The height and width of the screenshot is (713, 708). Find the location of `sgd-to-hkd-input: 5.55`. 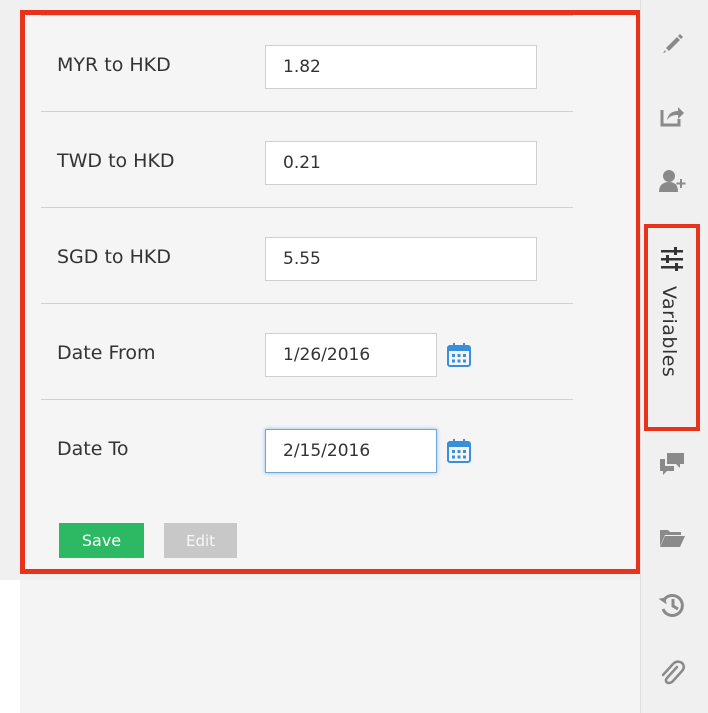

sgd-to-hkd-input: 5.55 is located at coordinates (401, 259).